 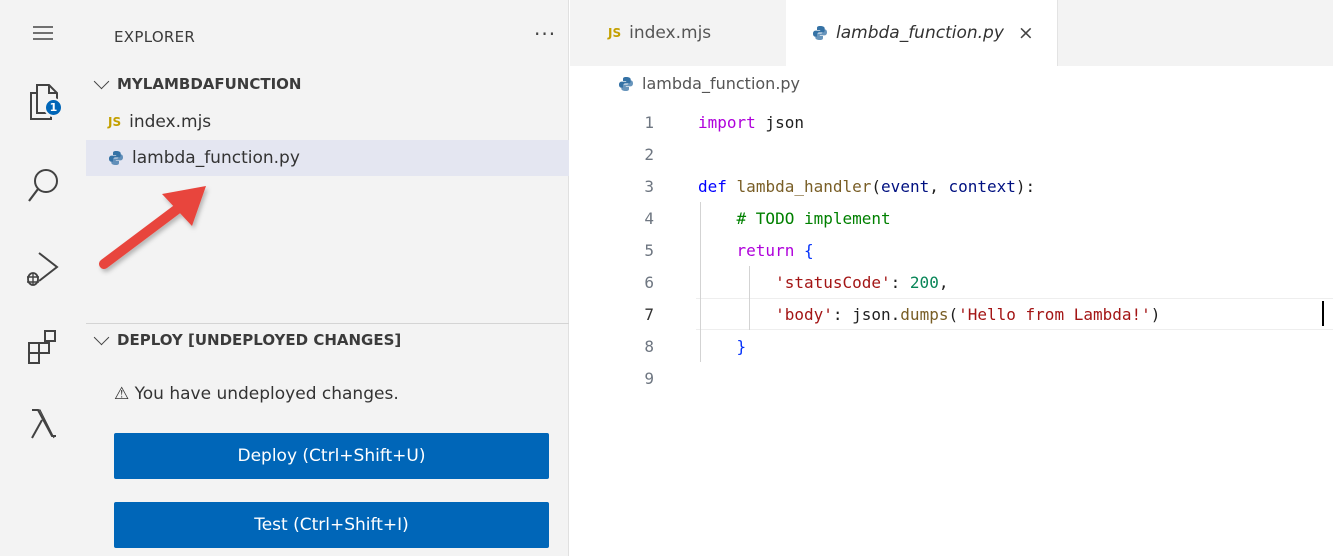 I want to click on text-cursor, so click(x=1323, y=313).